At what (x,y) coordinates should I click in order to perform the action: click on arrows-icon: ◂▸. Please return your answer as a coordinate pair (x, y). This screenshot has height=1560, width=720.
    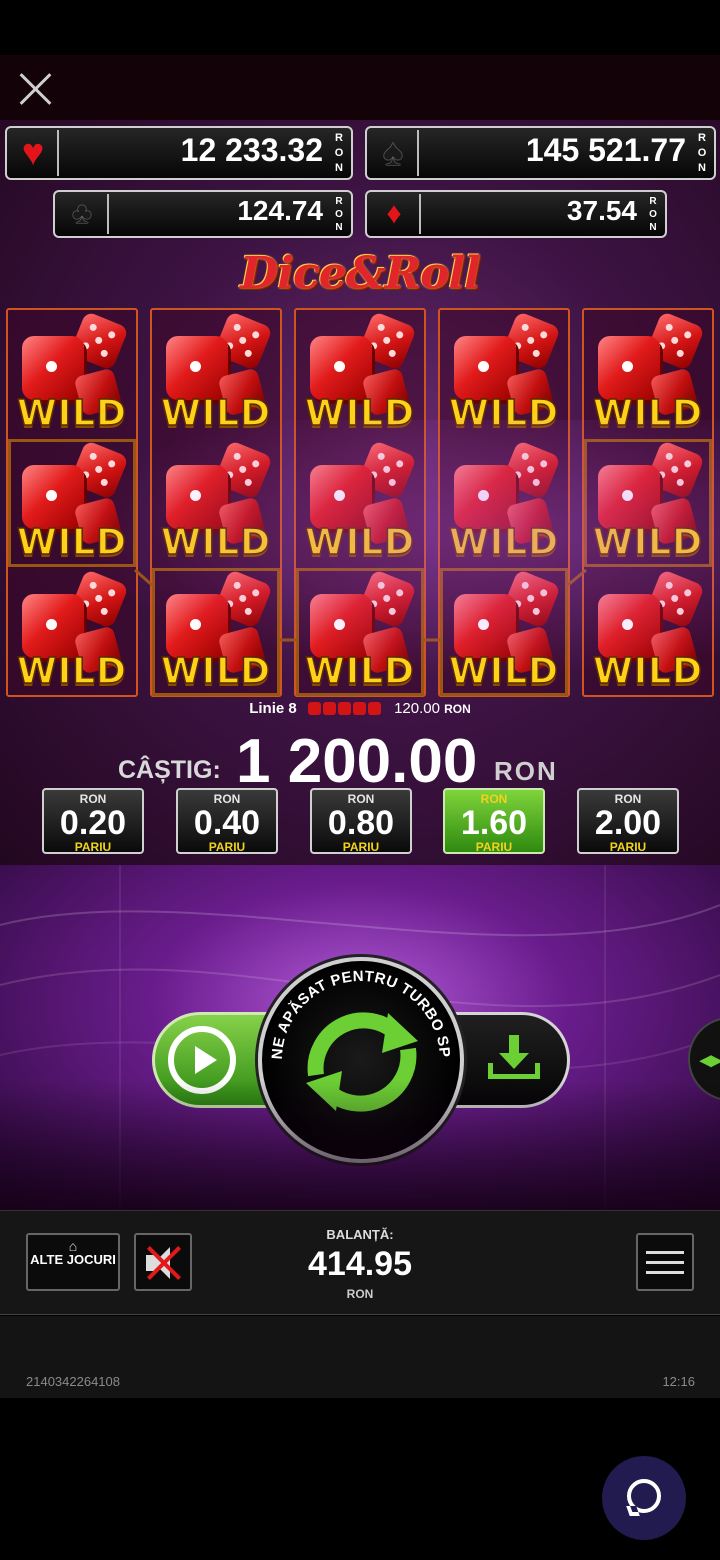
    Looking at the image, I should click on (710, 1059).